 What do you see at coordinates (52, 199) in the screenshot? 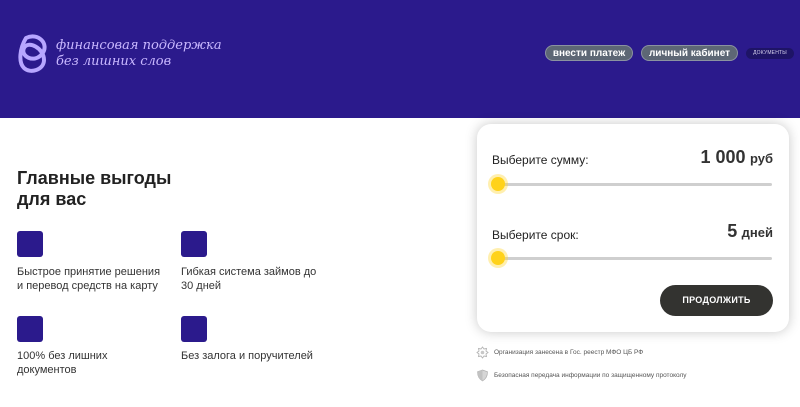
I see `benefits-title-line-2: для вас` at bounding box center [52, 199].